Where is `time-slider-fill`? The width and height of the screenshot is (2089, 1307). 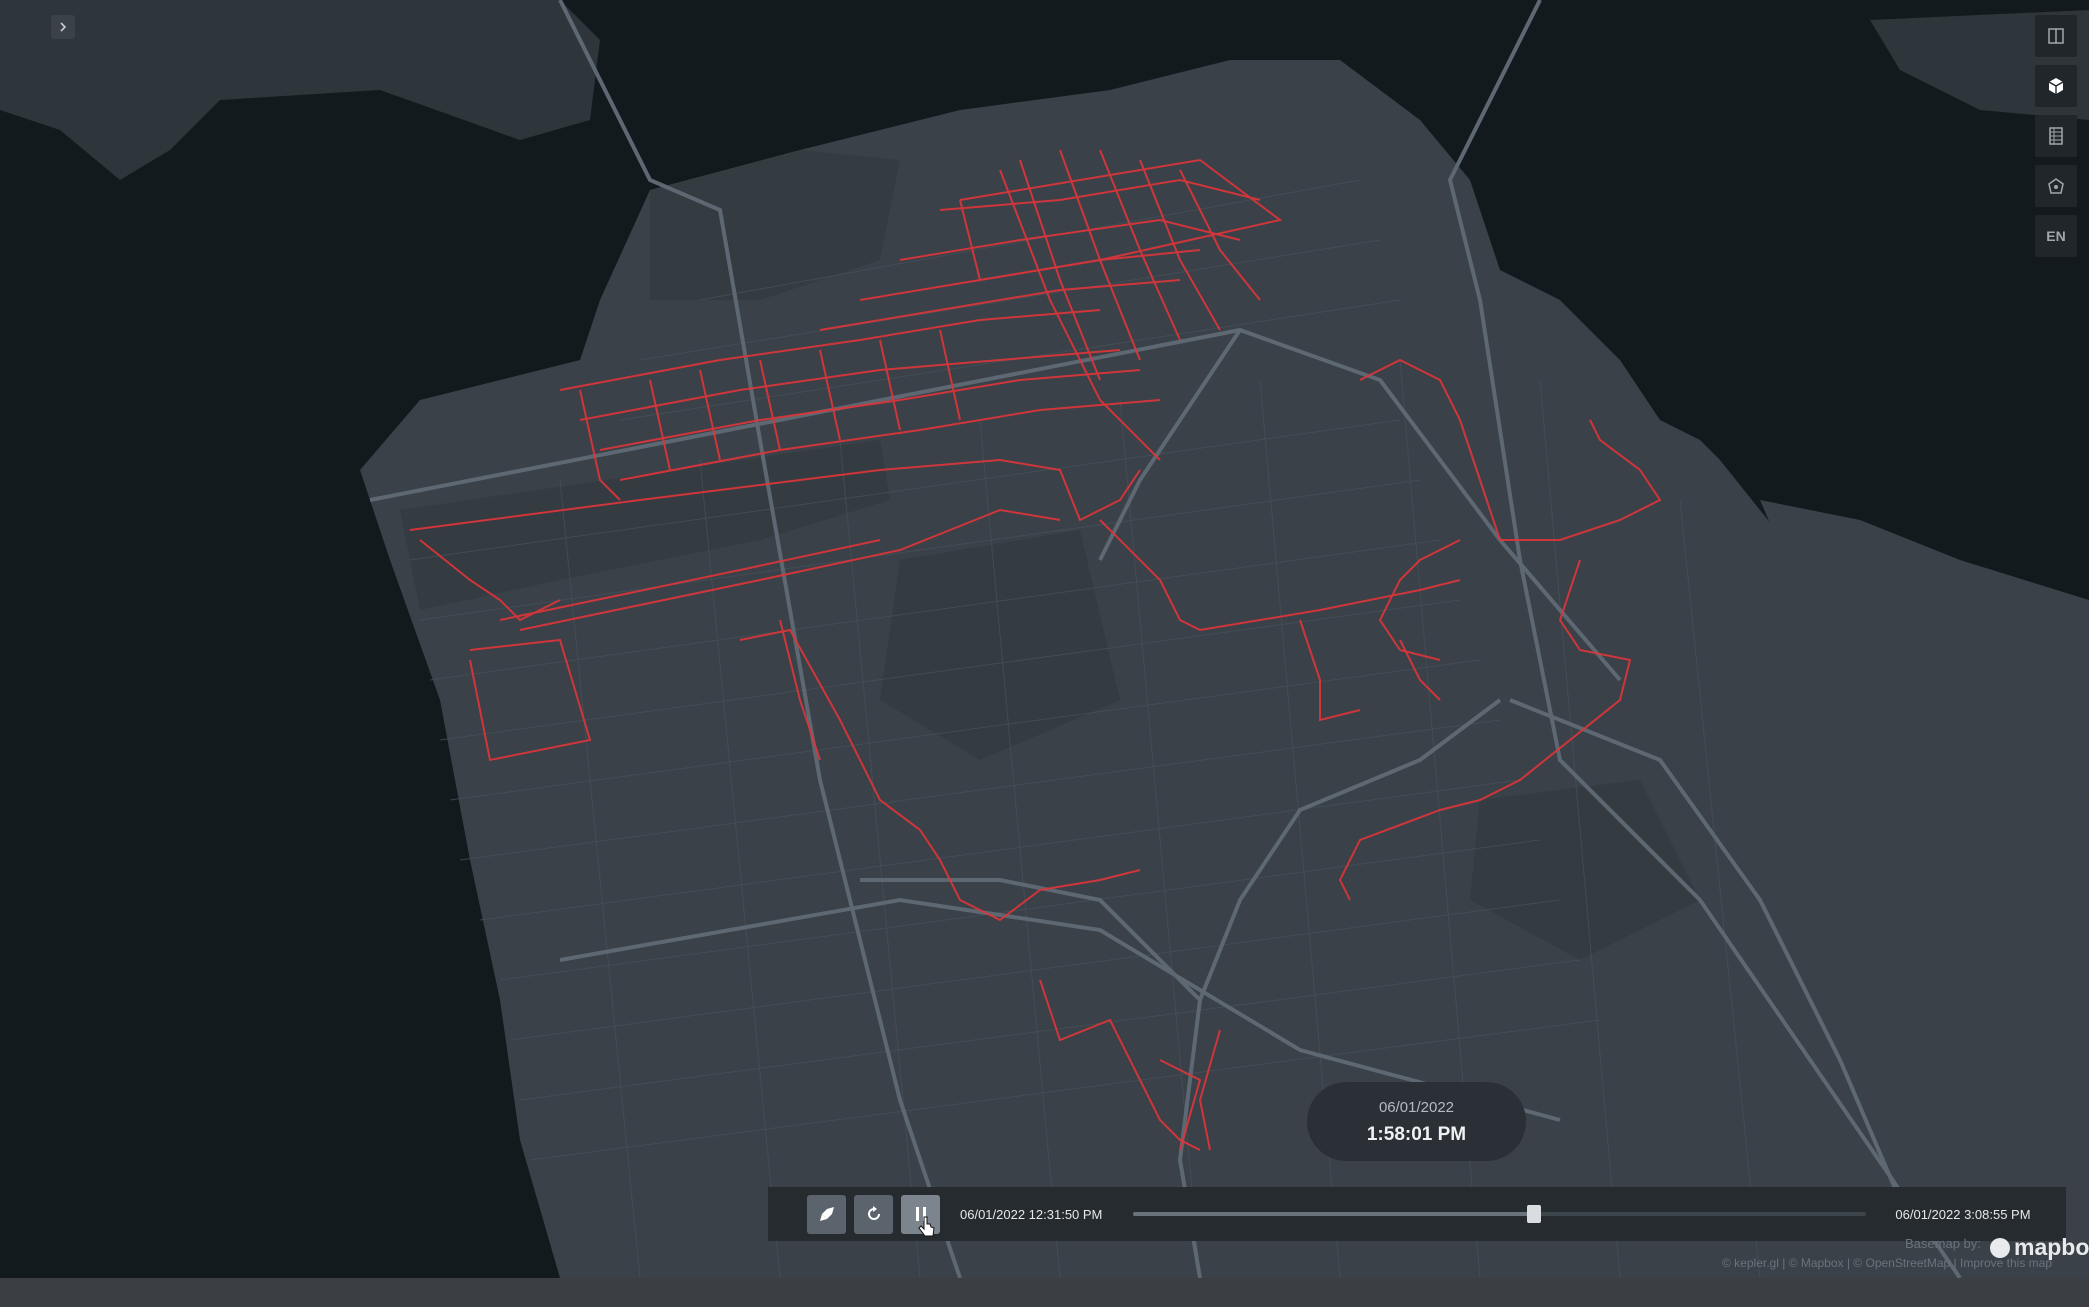 time-slider-fill is located at coordinates (1334, 1214).